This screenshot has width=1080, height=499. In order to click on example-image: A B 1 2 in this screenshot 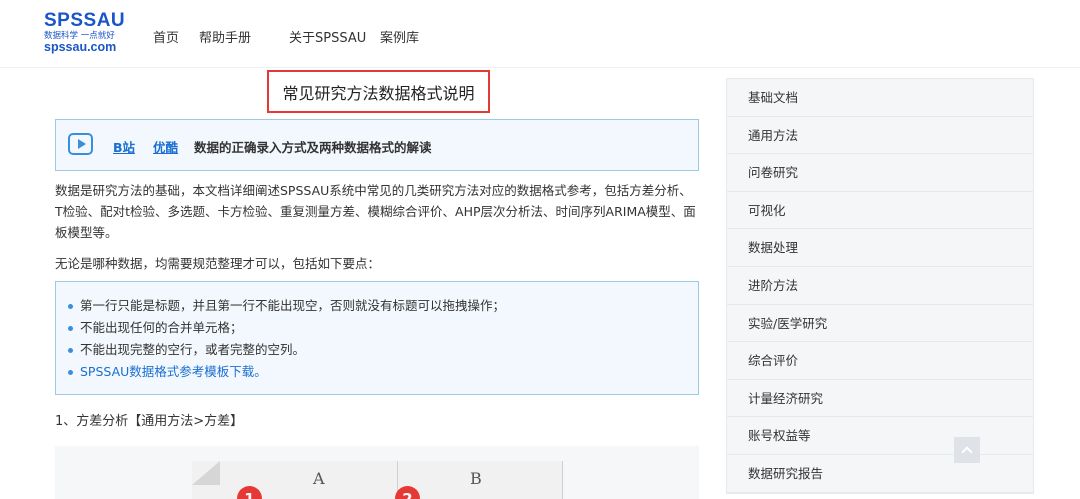, I will do `click(377, 472)`.